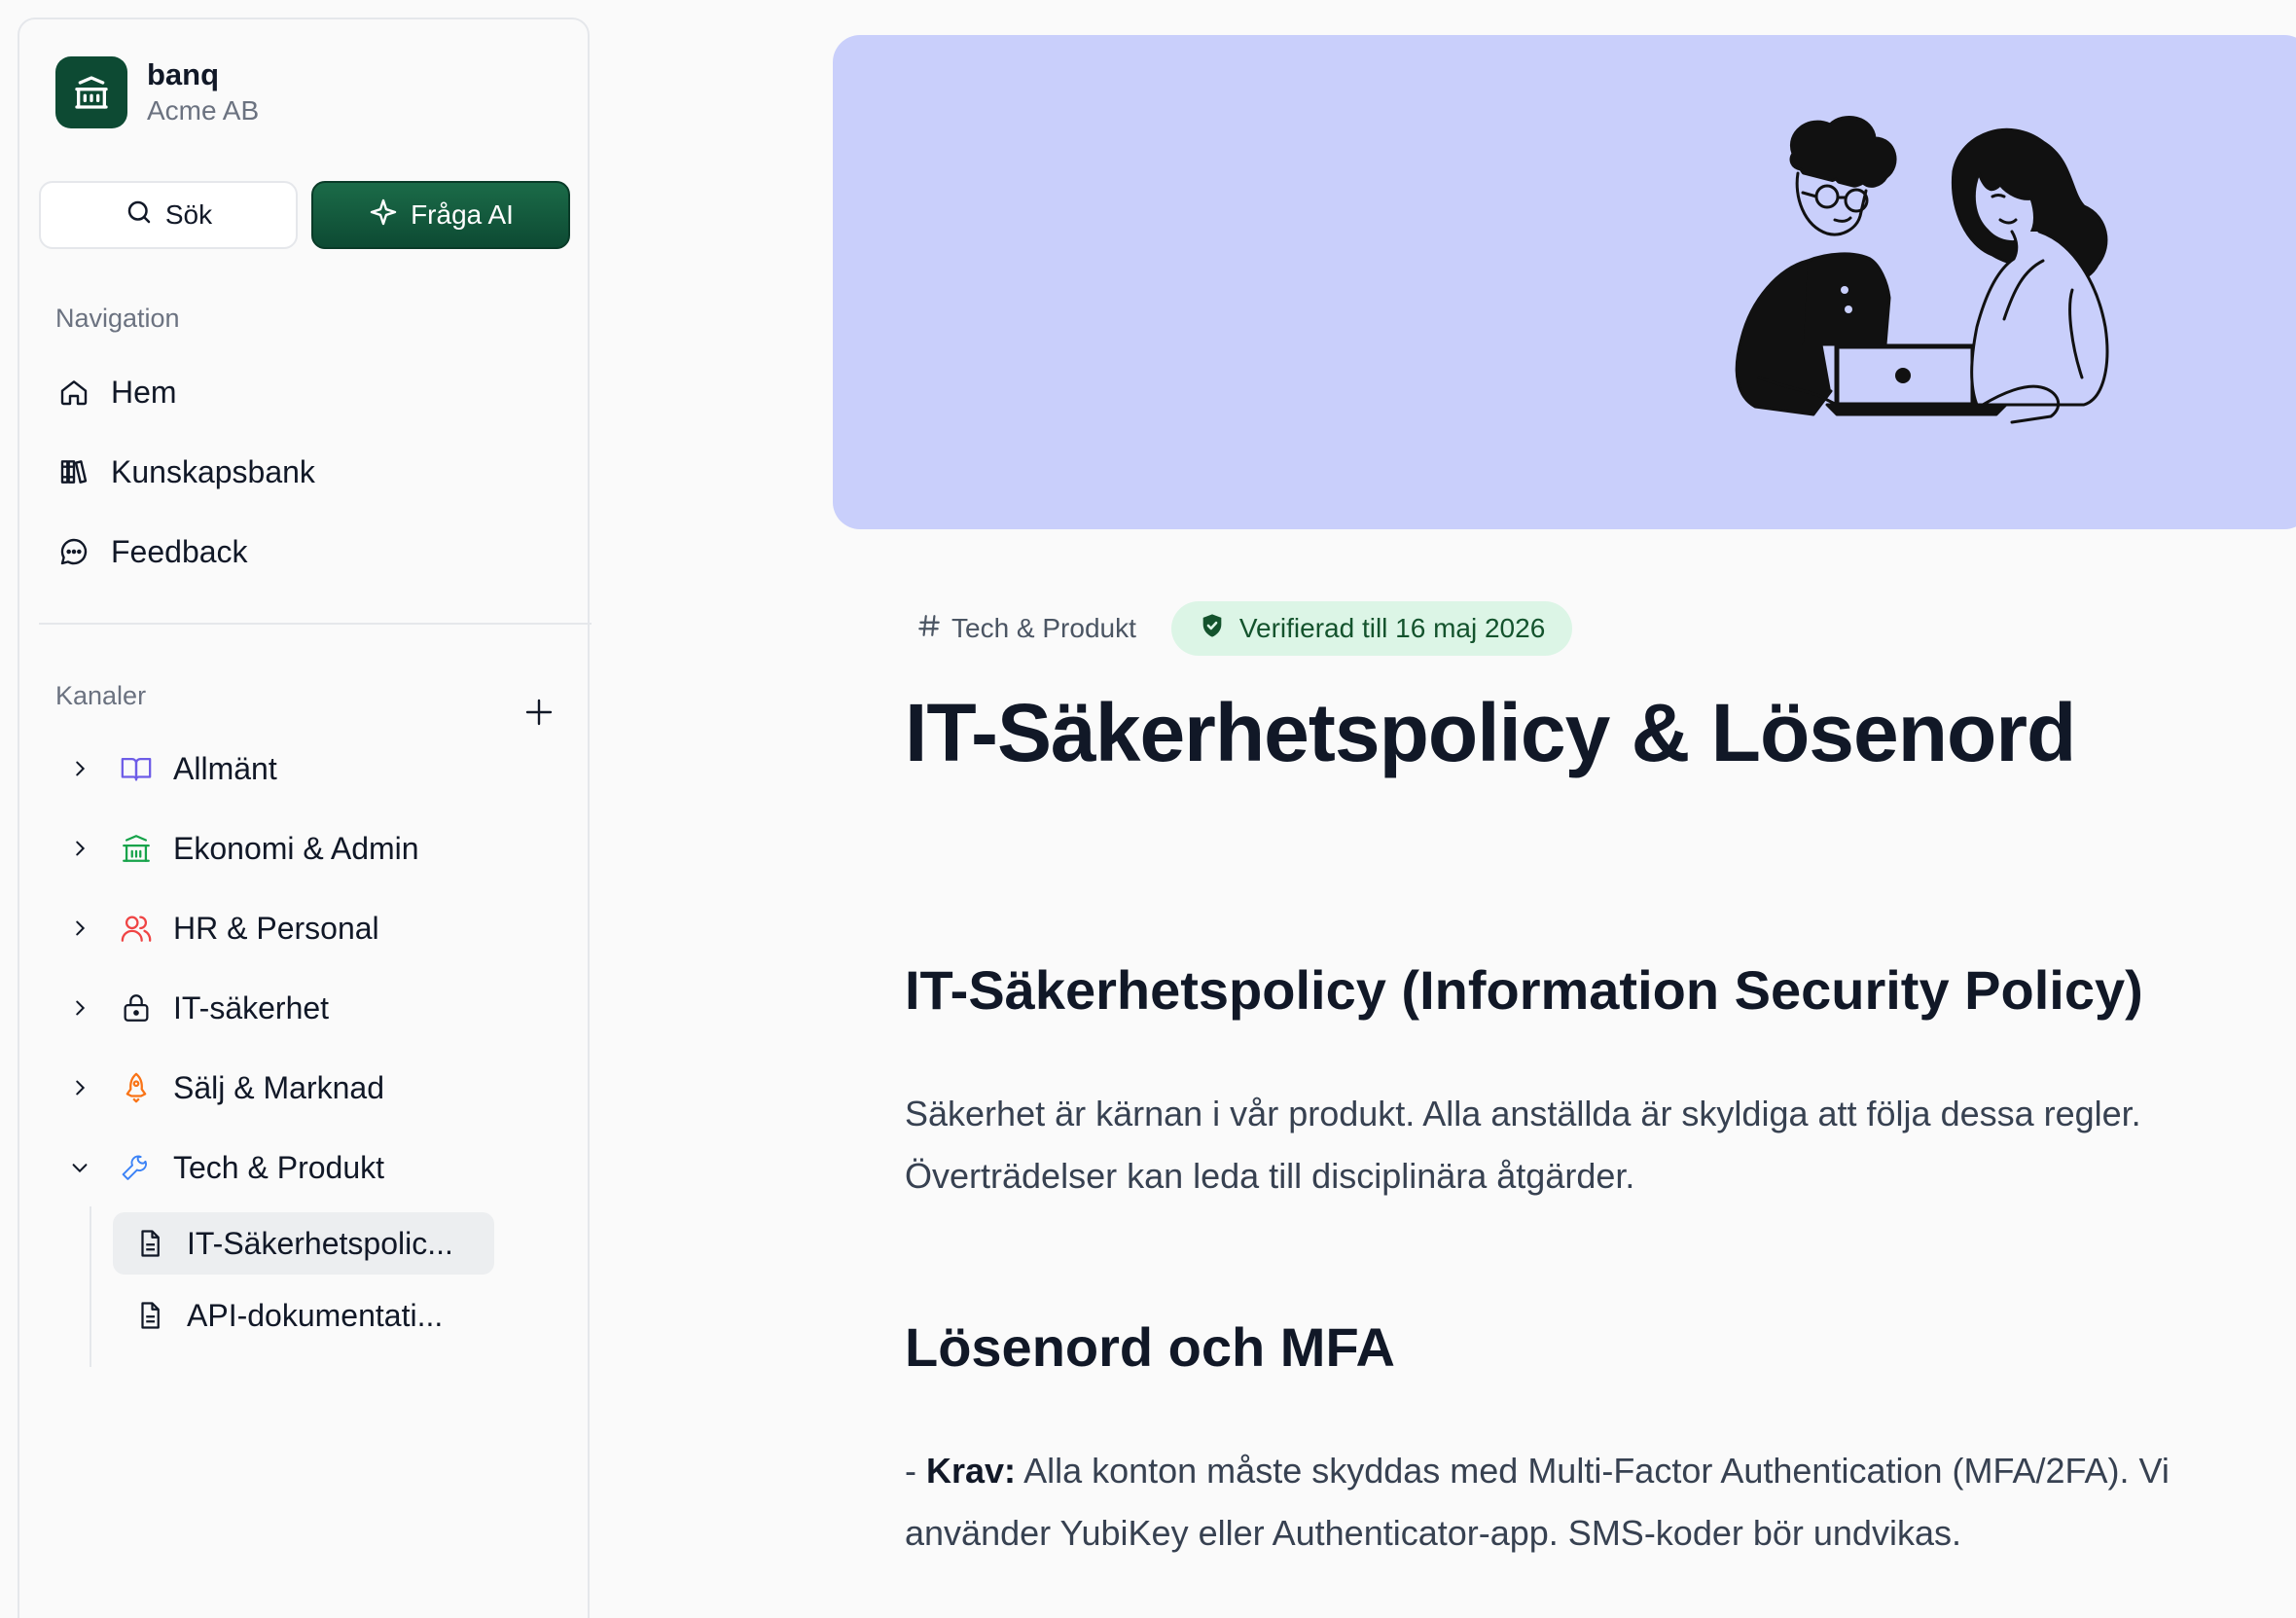  I want to click on channel-item-finance-admin: Ekonomi & Admin, so click(304, 849).